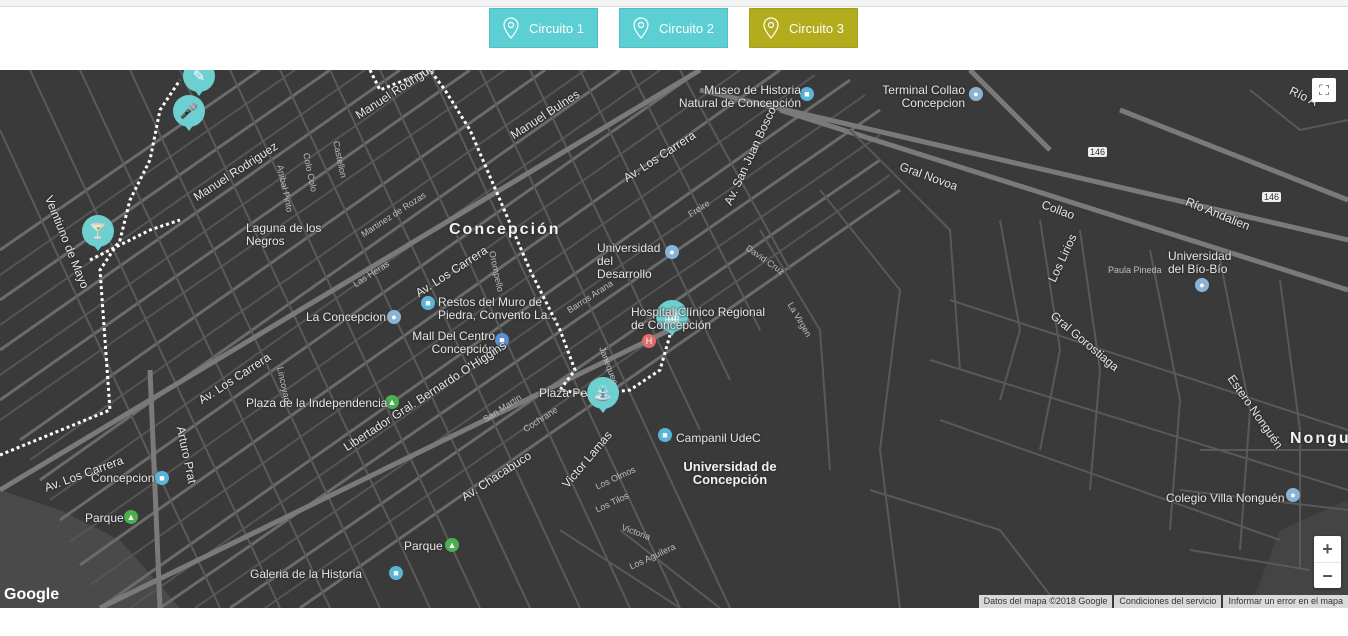  Describe the element at coordinates (629, 261) in the screenshot. I see `place-label-univ-desarrollo: Universidad del Desarrollo` at that location.